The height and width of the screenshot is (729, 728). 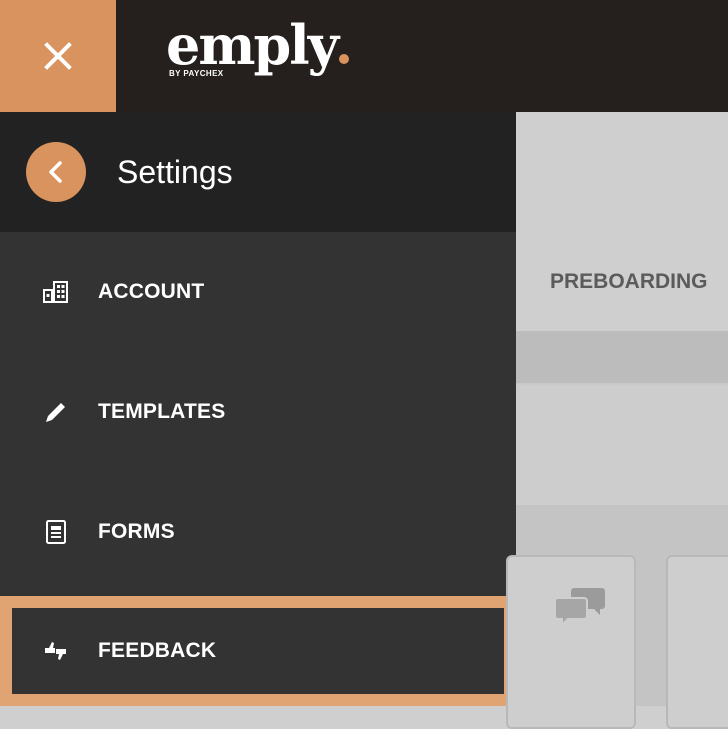 What do you see at coordinates (175, 172) in the screenshot?
I see `sidebar-title: Settings` at bounding box center [175, 172].